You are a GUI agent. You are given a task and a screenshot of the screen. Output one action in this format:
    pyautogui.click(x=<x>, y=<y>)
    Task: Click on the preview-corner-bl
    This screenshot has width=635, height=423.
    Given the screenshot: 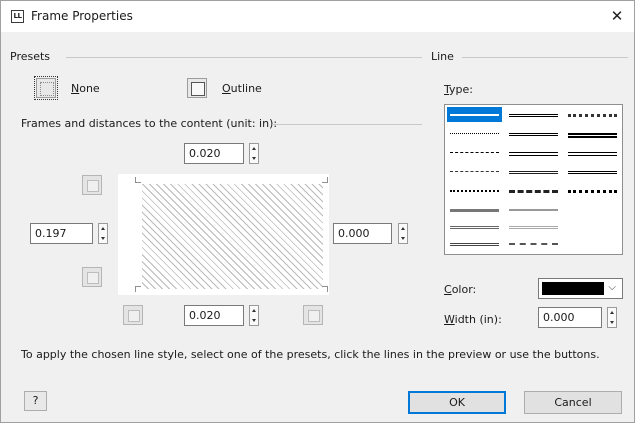 What is the action you would take?
    pyautogui.click(x=138, y=289)
    